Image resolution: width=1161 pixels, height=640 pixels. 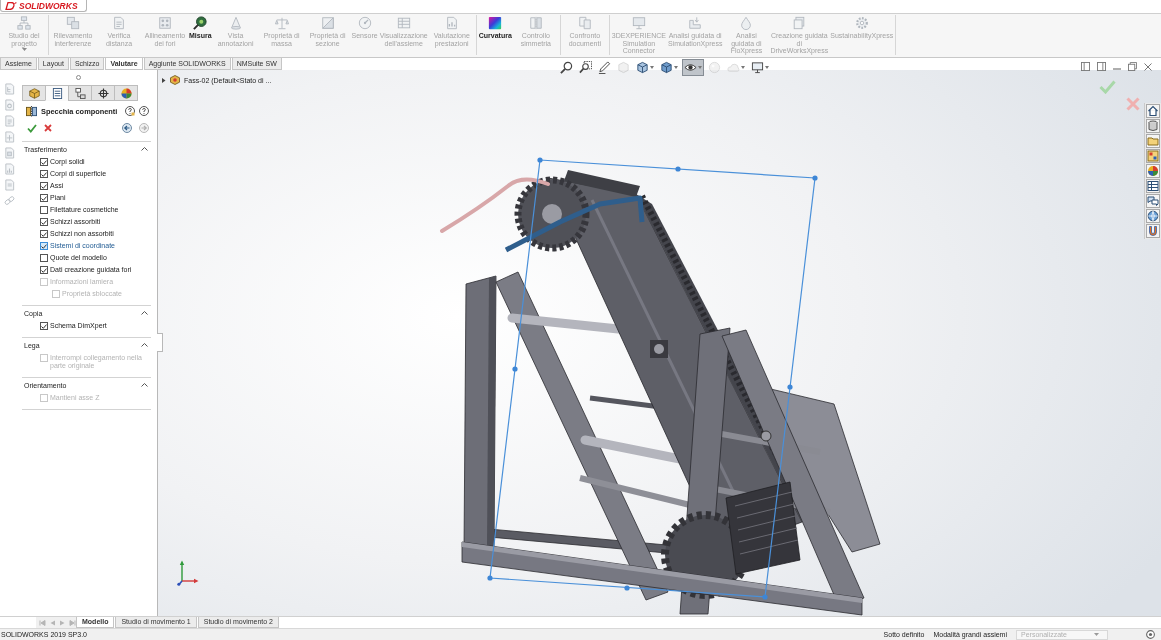 I want to click on configuration-tree-icon, so click(x=80, y=93).